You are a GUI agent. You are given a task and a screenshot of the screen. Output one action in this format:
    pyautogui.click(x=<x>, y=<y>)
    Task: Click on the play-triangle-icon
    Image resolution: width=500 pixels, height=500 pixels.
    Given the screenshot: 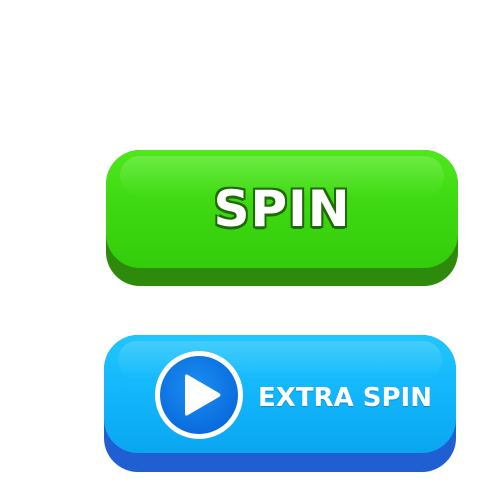 What is the action you would take?
    pyautogui.click(x=203, y=395)
    